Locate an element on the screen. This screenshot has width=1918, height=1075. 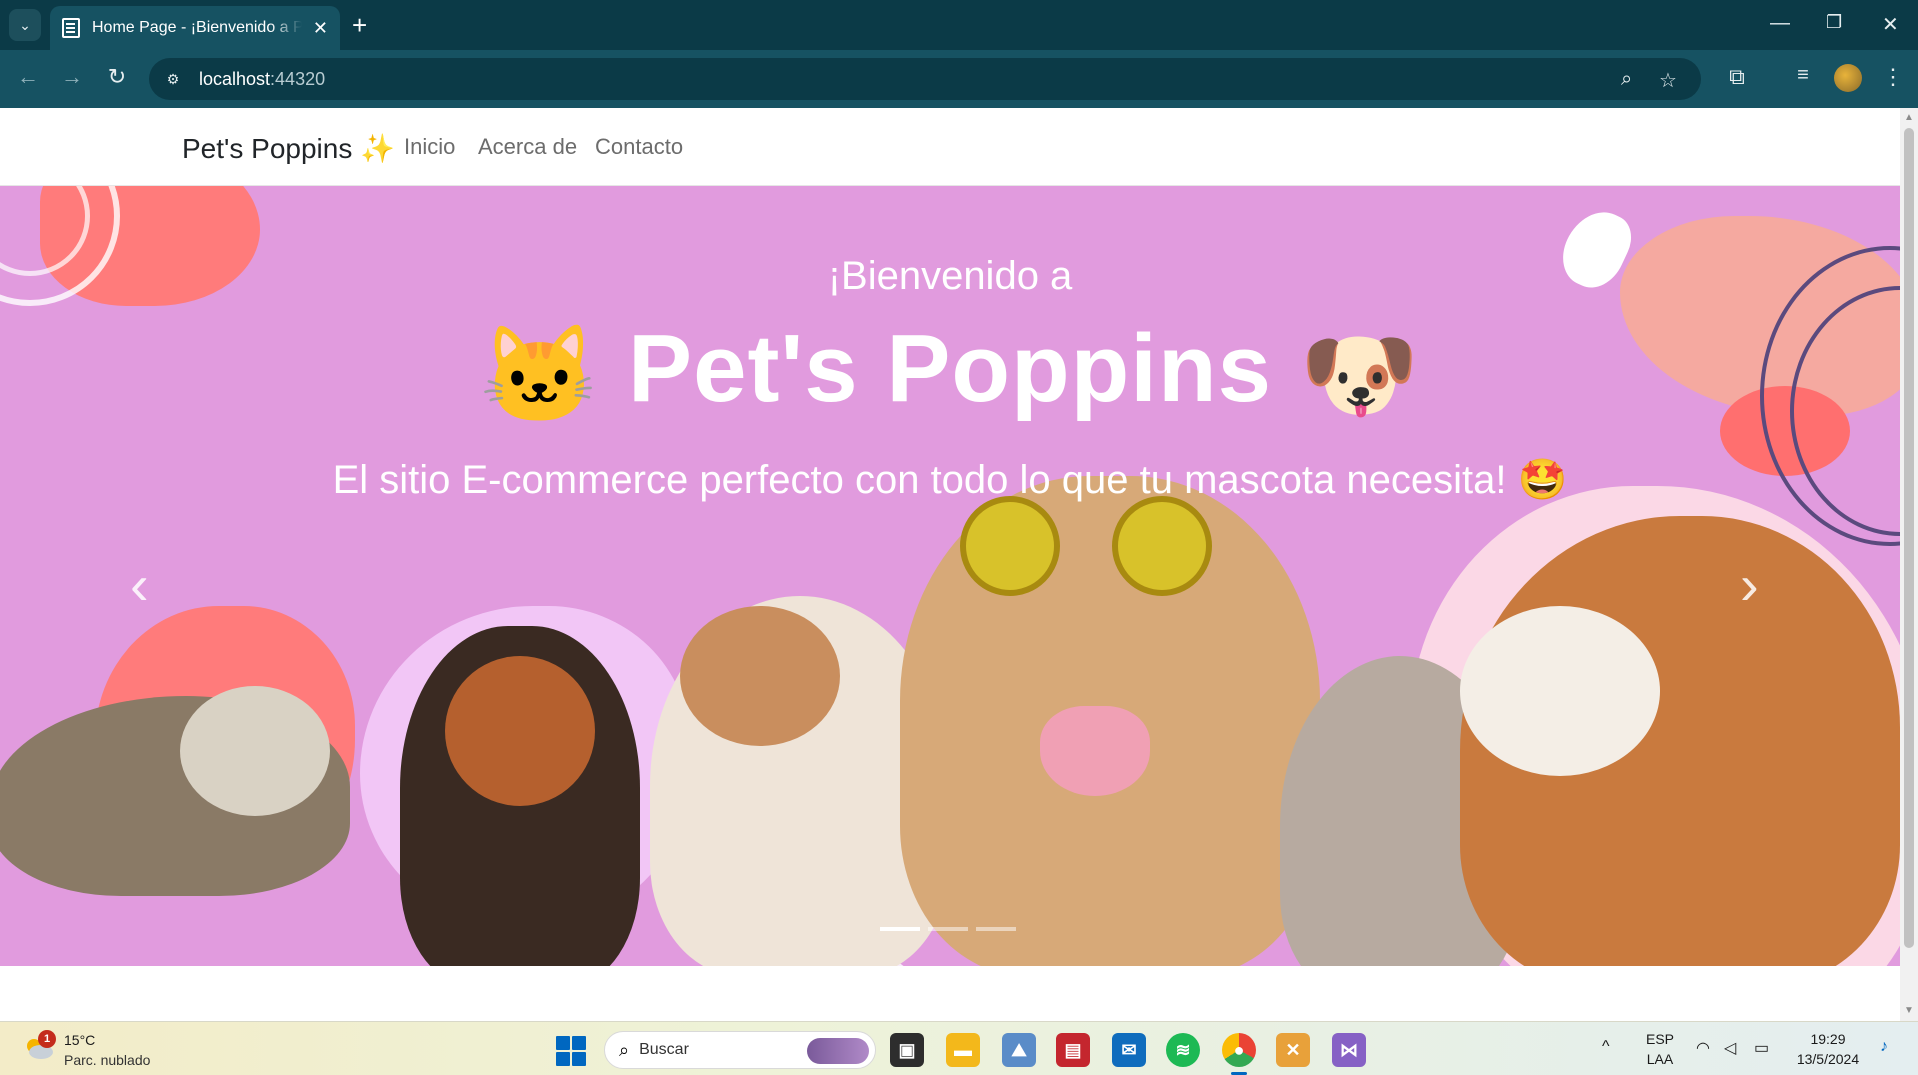
visual-studio-icon: ⋈ is located at coordinates (1349, 1050).